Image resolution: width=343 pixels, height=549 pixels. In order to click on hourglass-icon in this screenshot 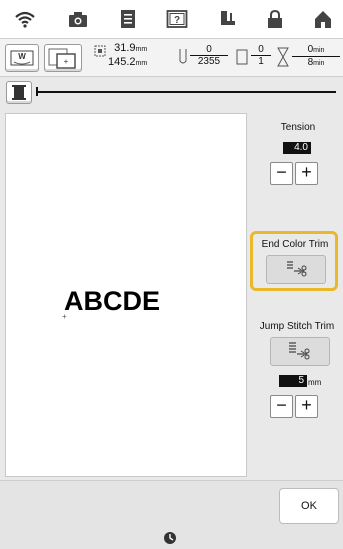, I will do `click(283, 57)`.